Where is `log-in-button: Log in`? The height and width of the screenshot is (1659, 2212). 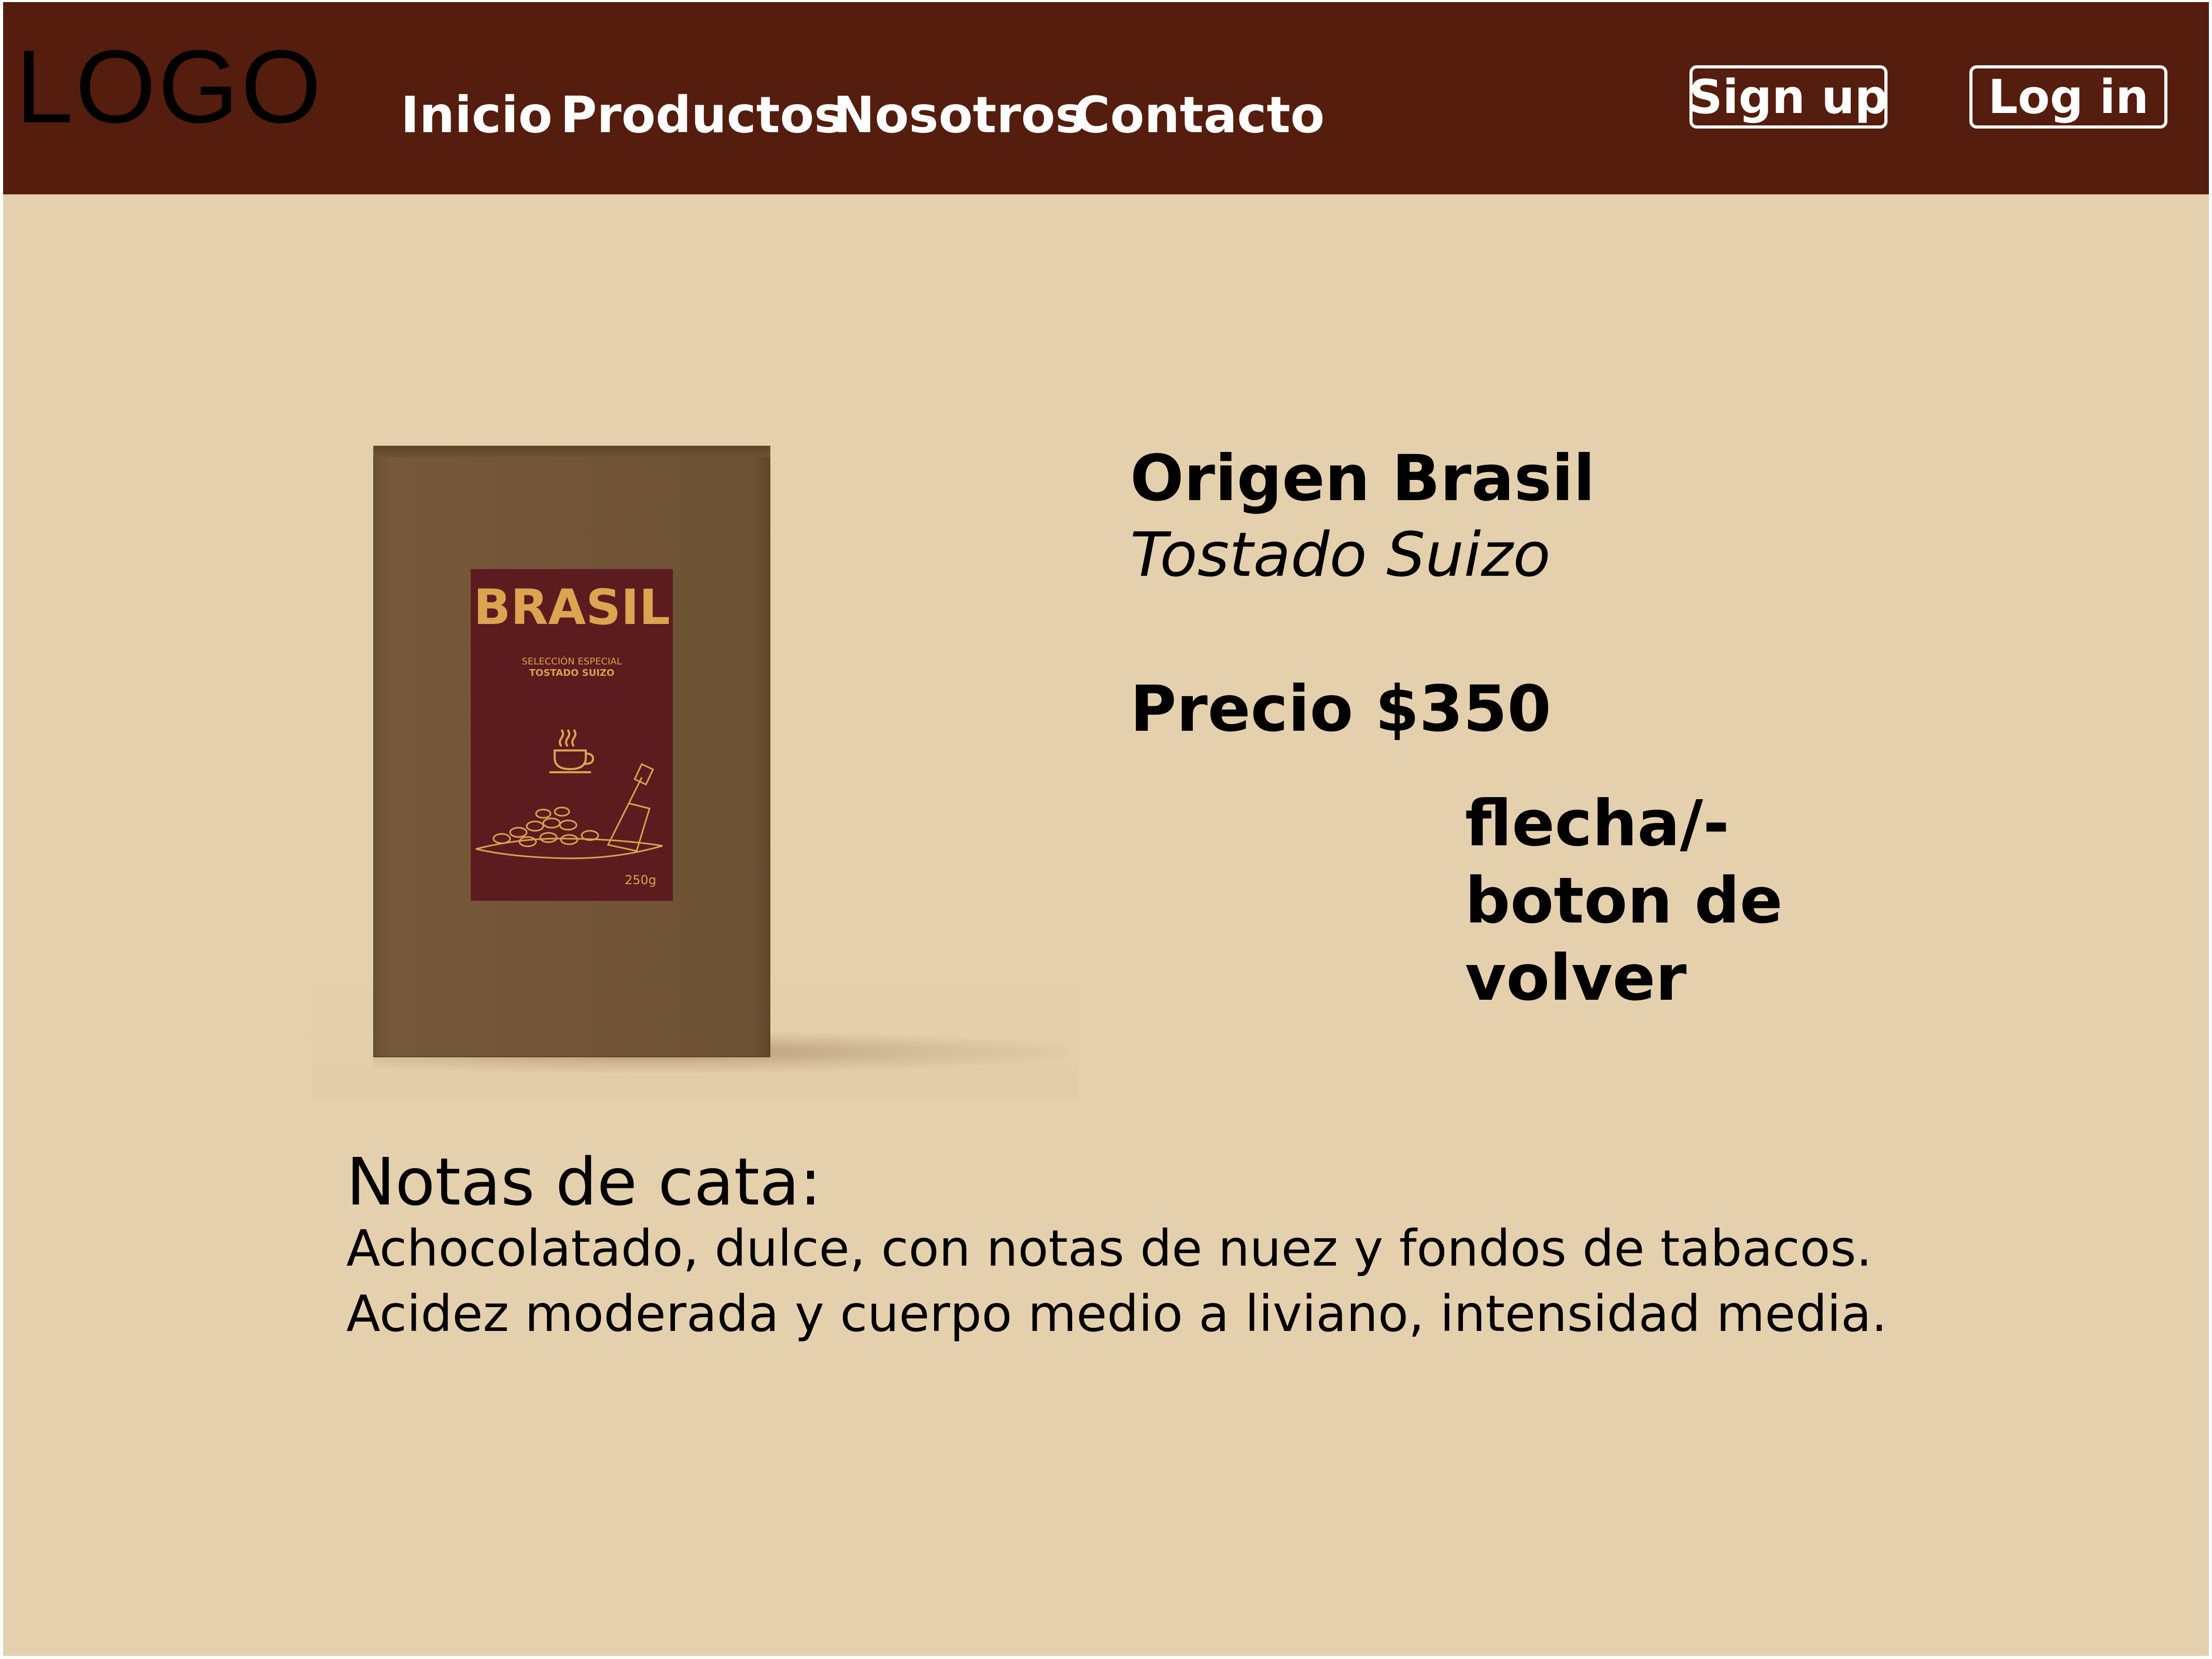 log-in-button: Log in is located at coordinates (2068, 97).